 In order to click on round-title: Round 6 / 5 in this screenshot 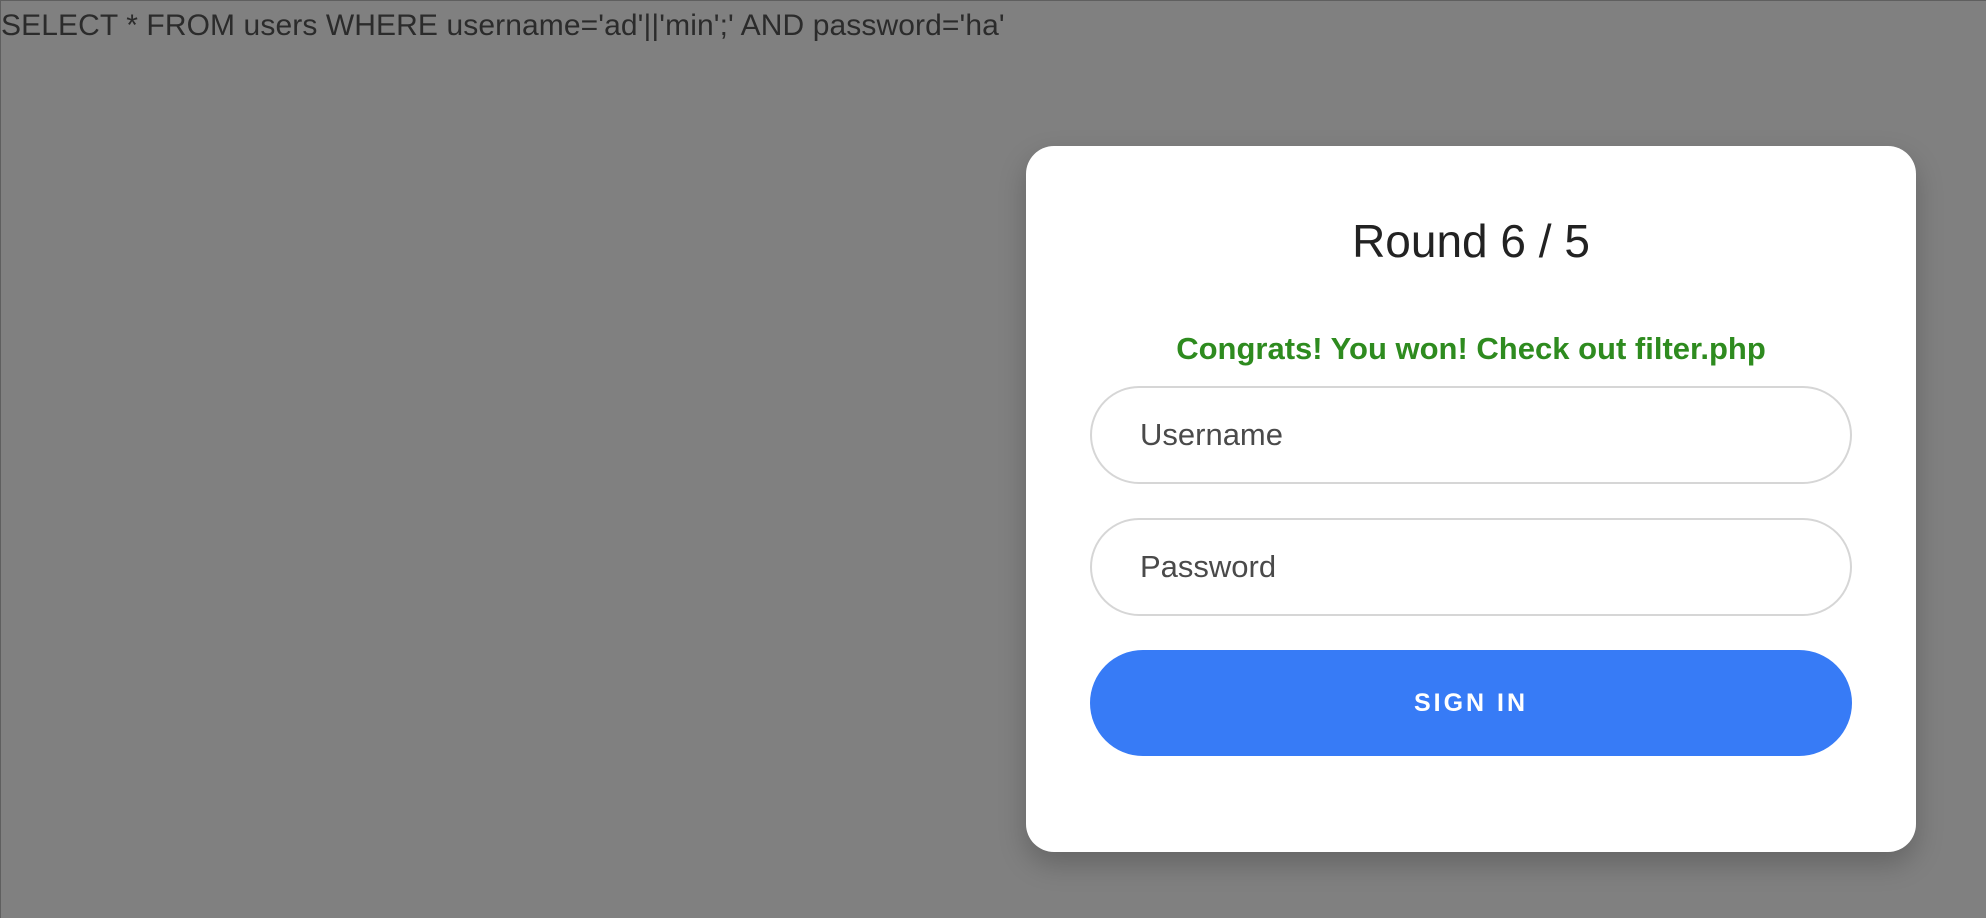, I will do `click(1471, 241)`.